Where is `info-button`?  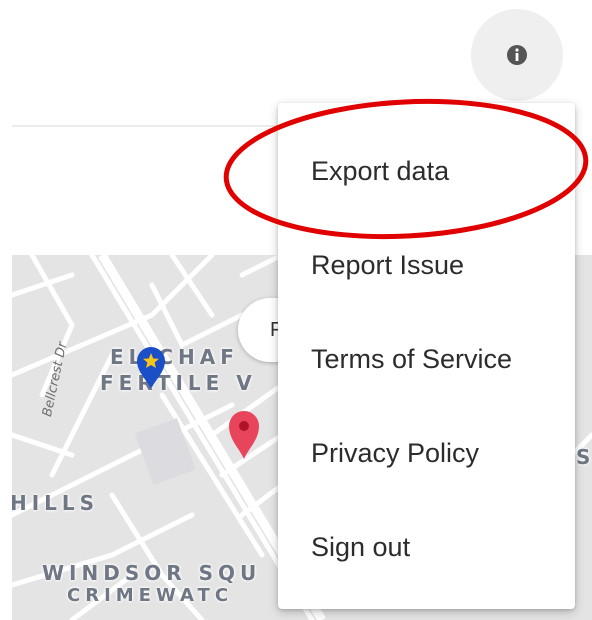 info-button is located at coordinates (517, 55).